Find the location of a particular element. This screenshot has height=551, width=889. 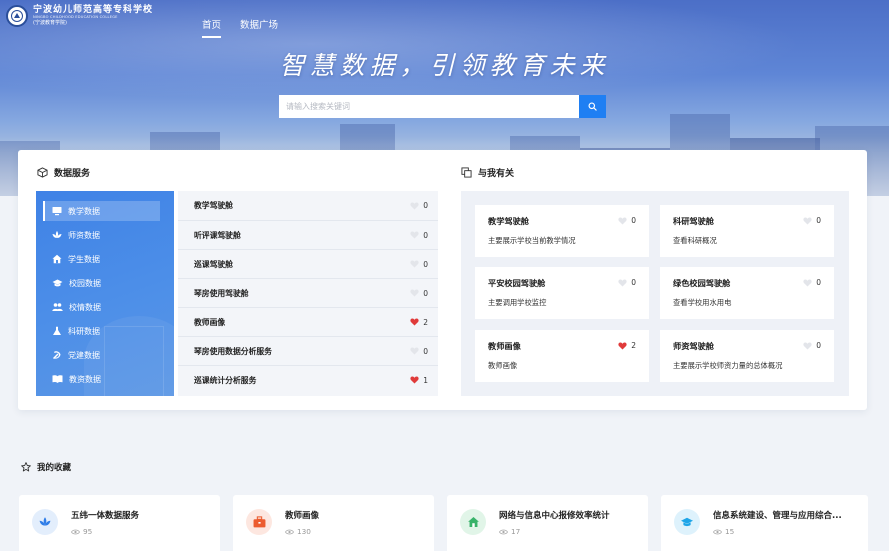

category-teaching-resource-data: 教资数据 is located at coordinates (101, 379).